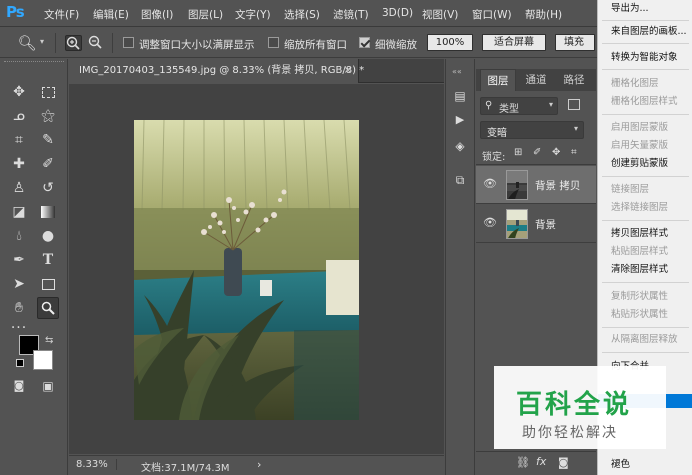 The width and height of the screenshot is (692, 475). I want to click on resize-windows-checkbox, so click(128, 42).